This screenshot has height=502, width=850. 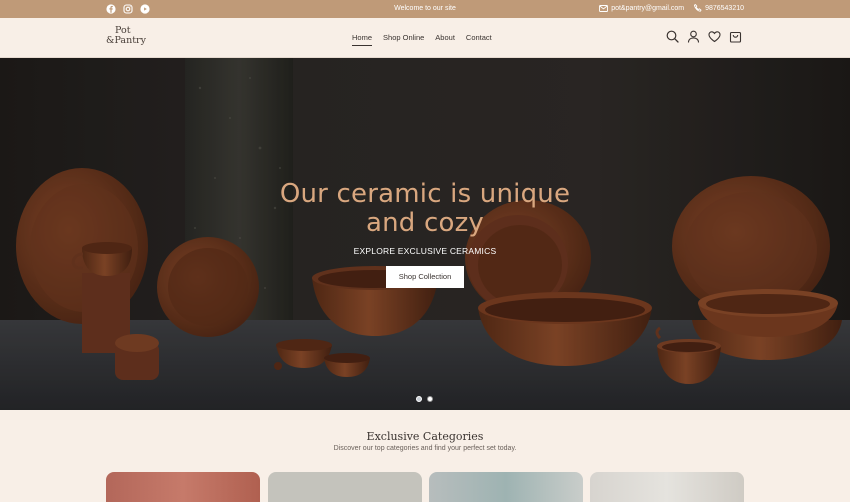 What do you see at coordinates (704, 36) in the screenshot?
I see `header-actions` at bounding box center [704, 36].